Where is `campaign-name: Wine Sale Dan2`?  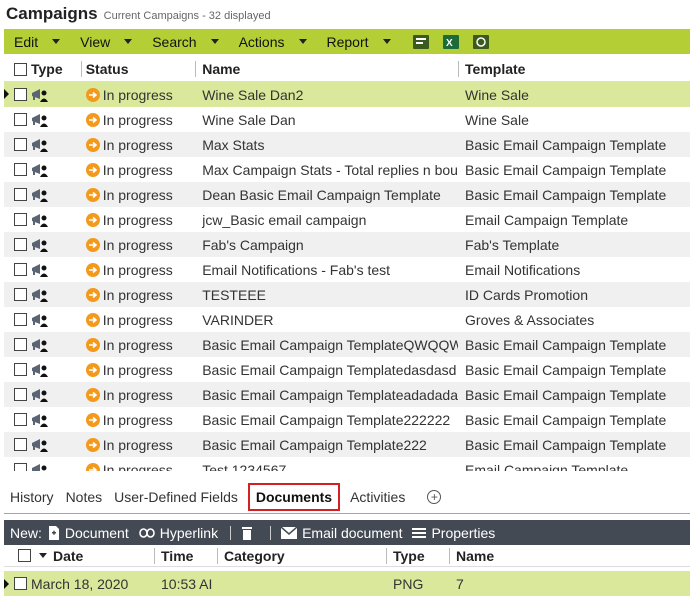
campaign-name: Wine Sale Dan2 is located at coordinates (327, 94).